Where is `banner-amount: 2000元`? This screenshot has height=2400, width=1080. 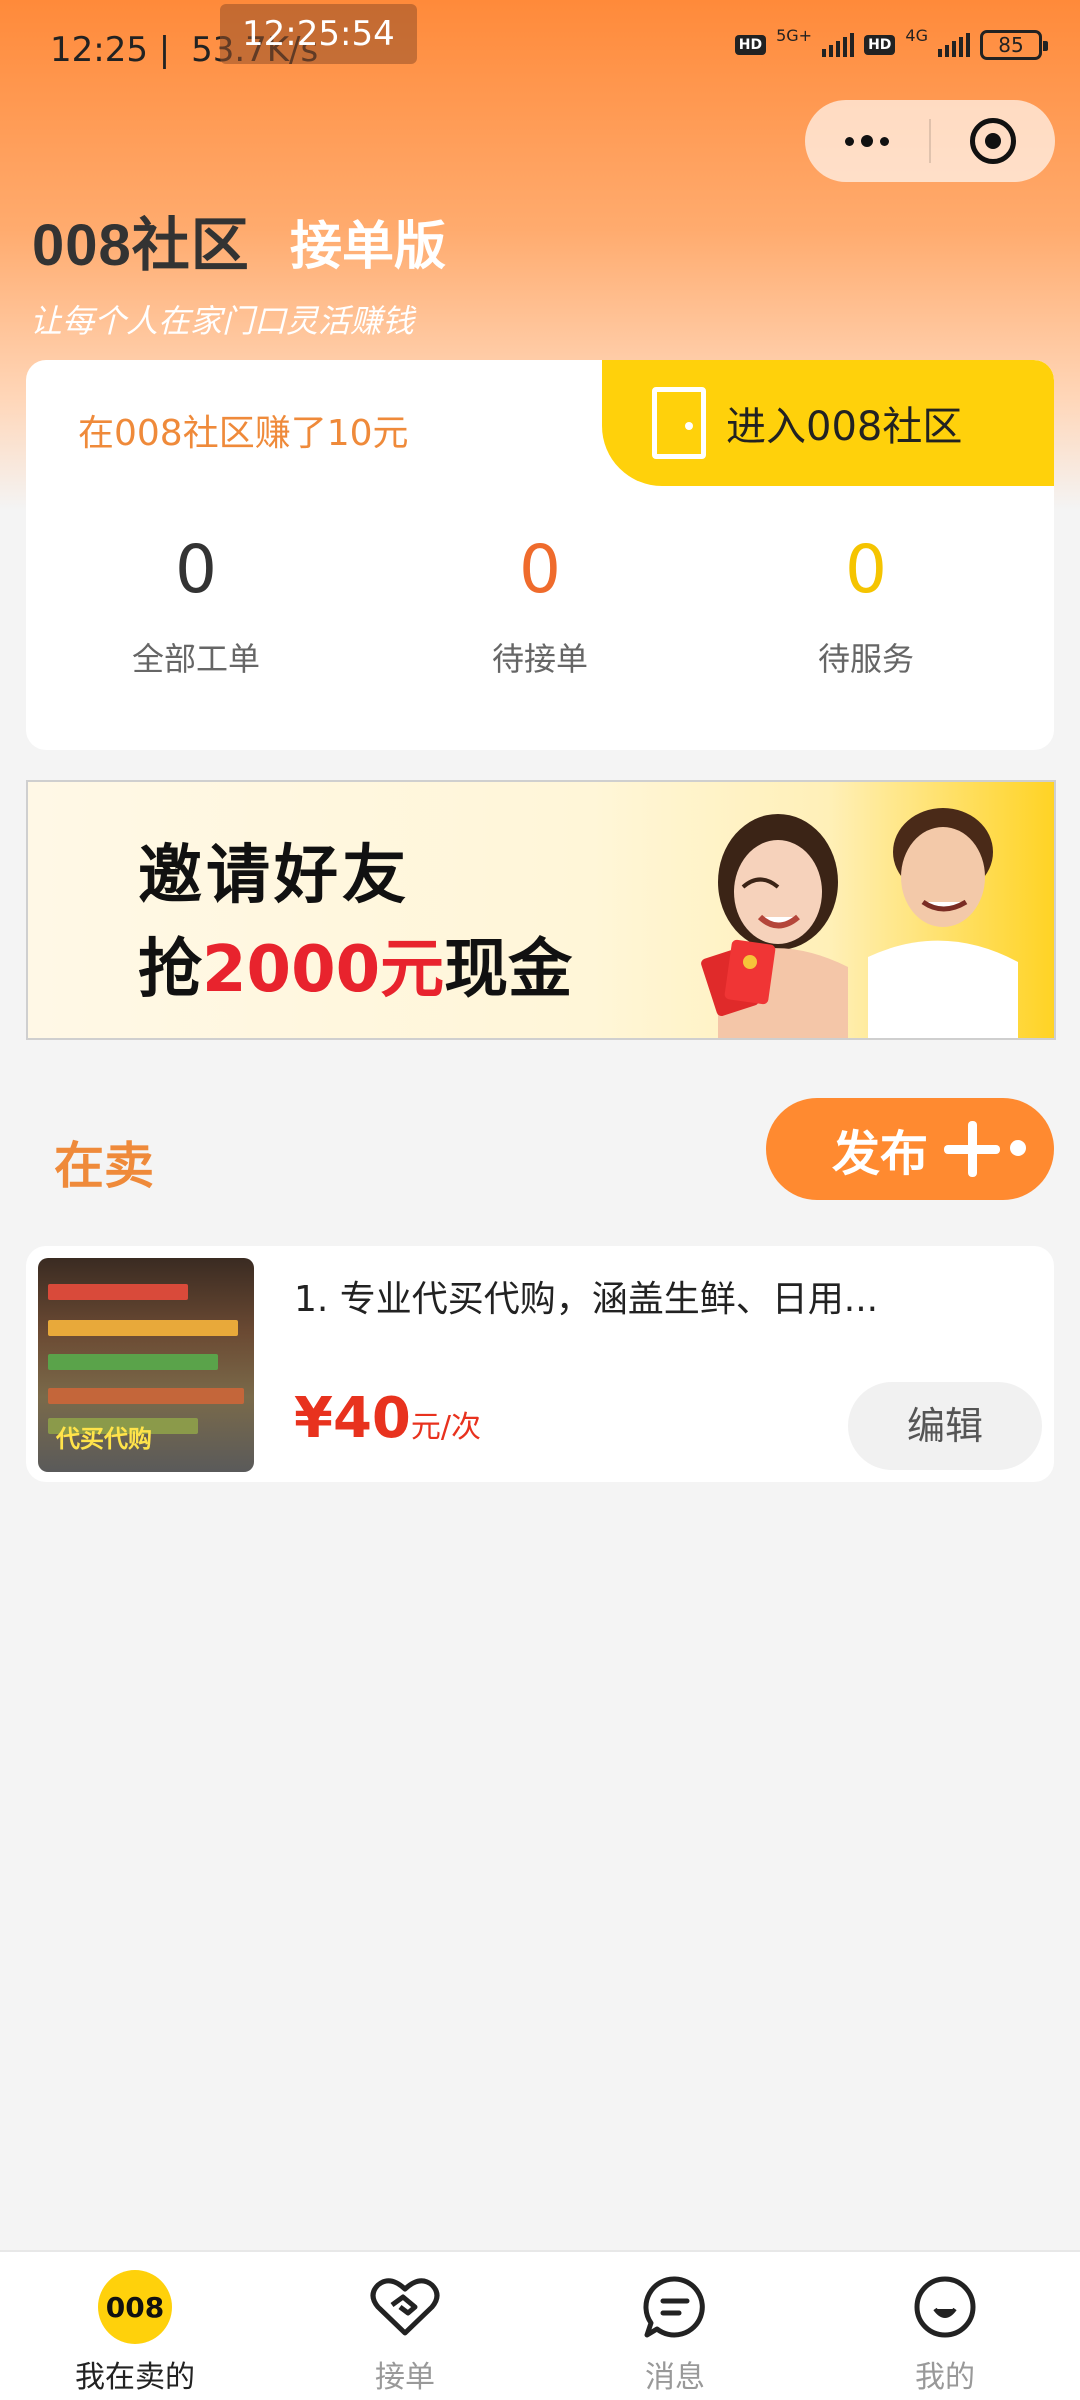 banner-amount: 2000元 is located at coordinates (323, 970).